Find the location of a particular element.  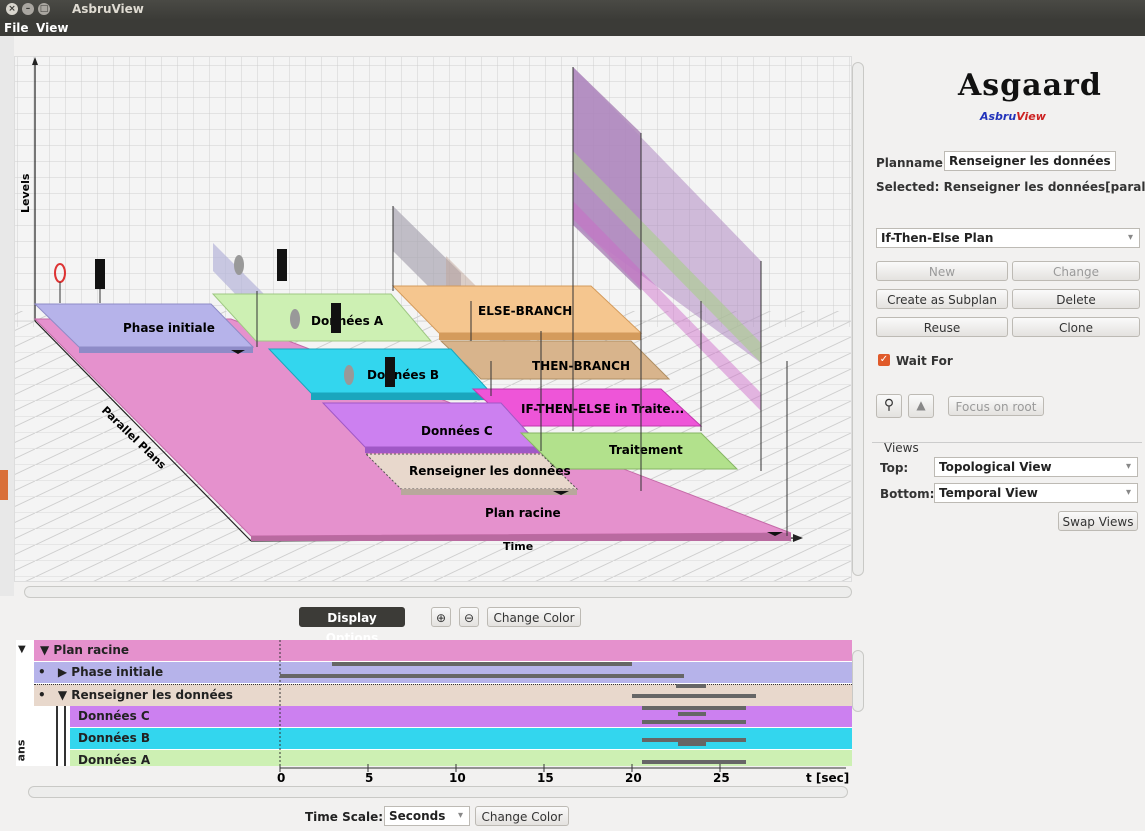

tick-0: 0 is located at coordinates (281, 778).